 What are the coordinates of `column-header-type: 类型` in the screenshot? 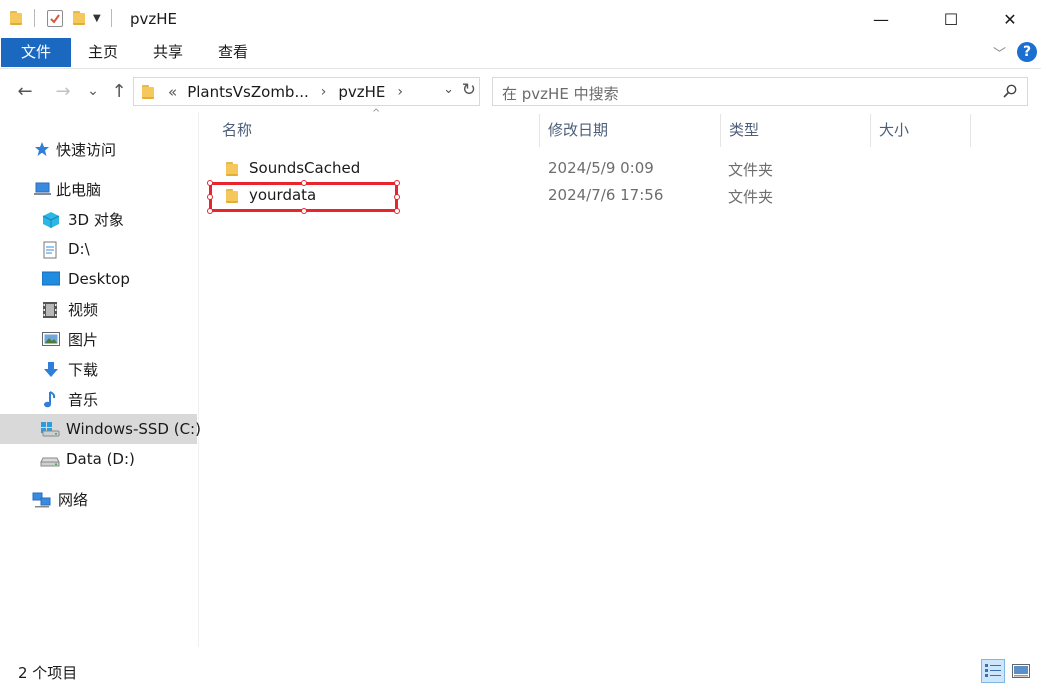 It's located at (796, 130).